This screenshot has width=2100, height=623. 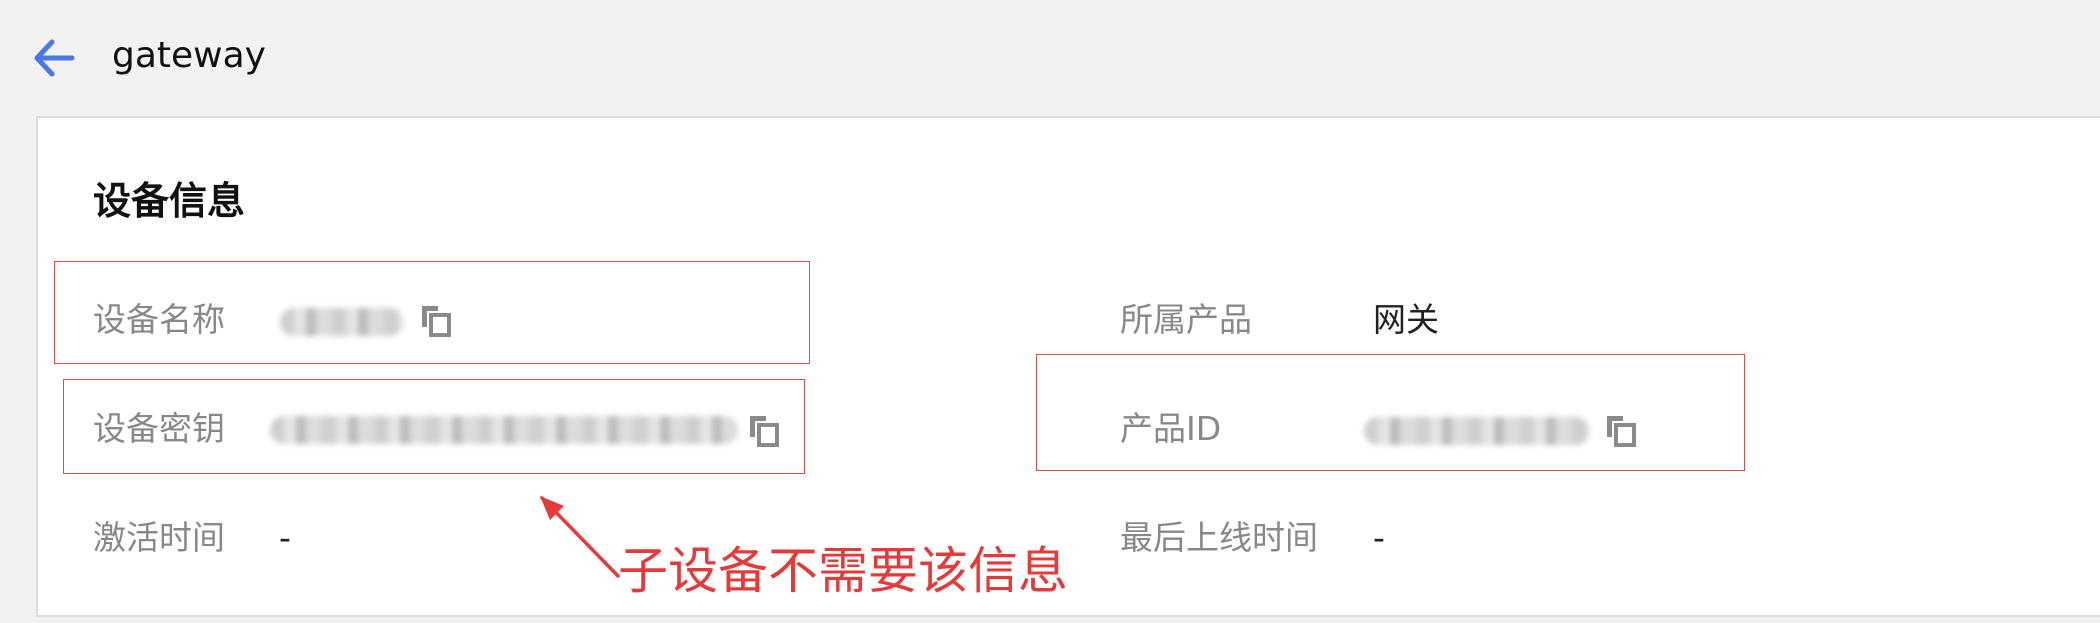 What do you see at coordinates (1379, 537) in the screenshot?
I see `last-online-time-value: -` at bounding box center [1379, 537].